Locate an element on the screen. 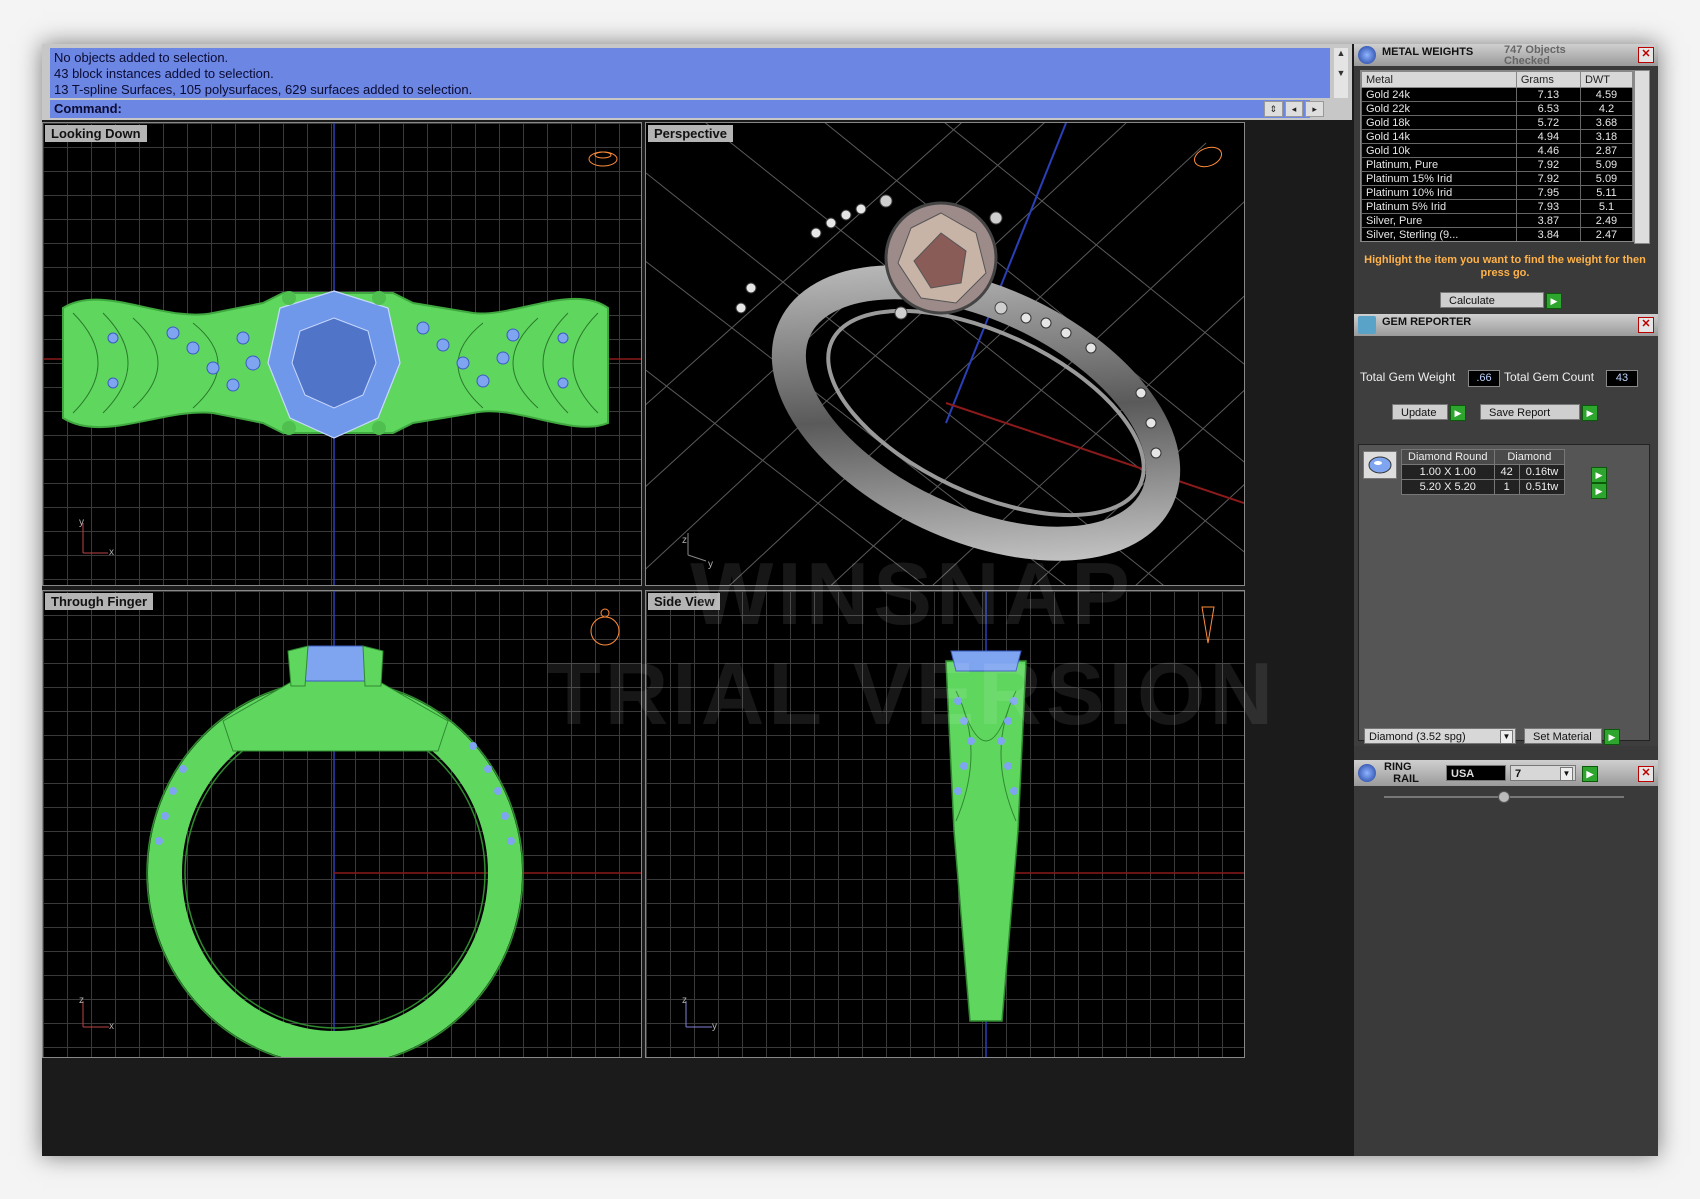  table-row: Platinum, Pure 7.92 5.09 is located at coordinates (1497, 164).